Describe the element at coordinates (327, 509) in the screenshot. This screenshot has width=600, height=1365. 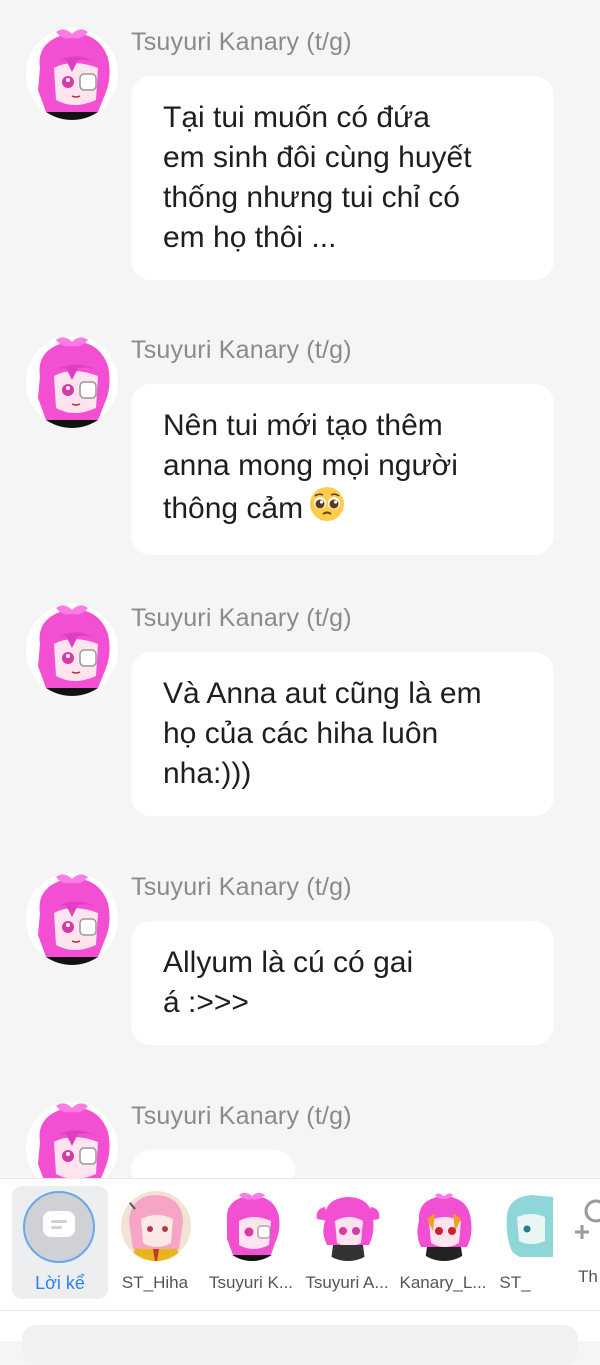
I see `pleading-face-emoji` at that location.